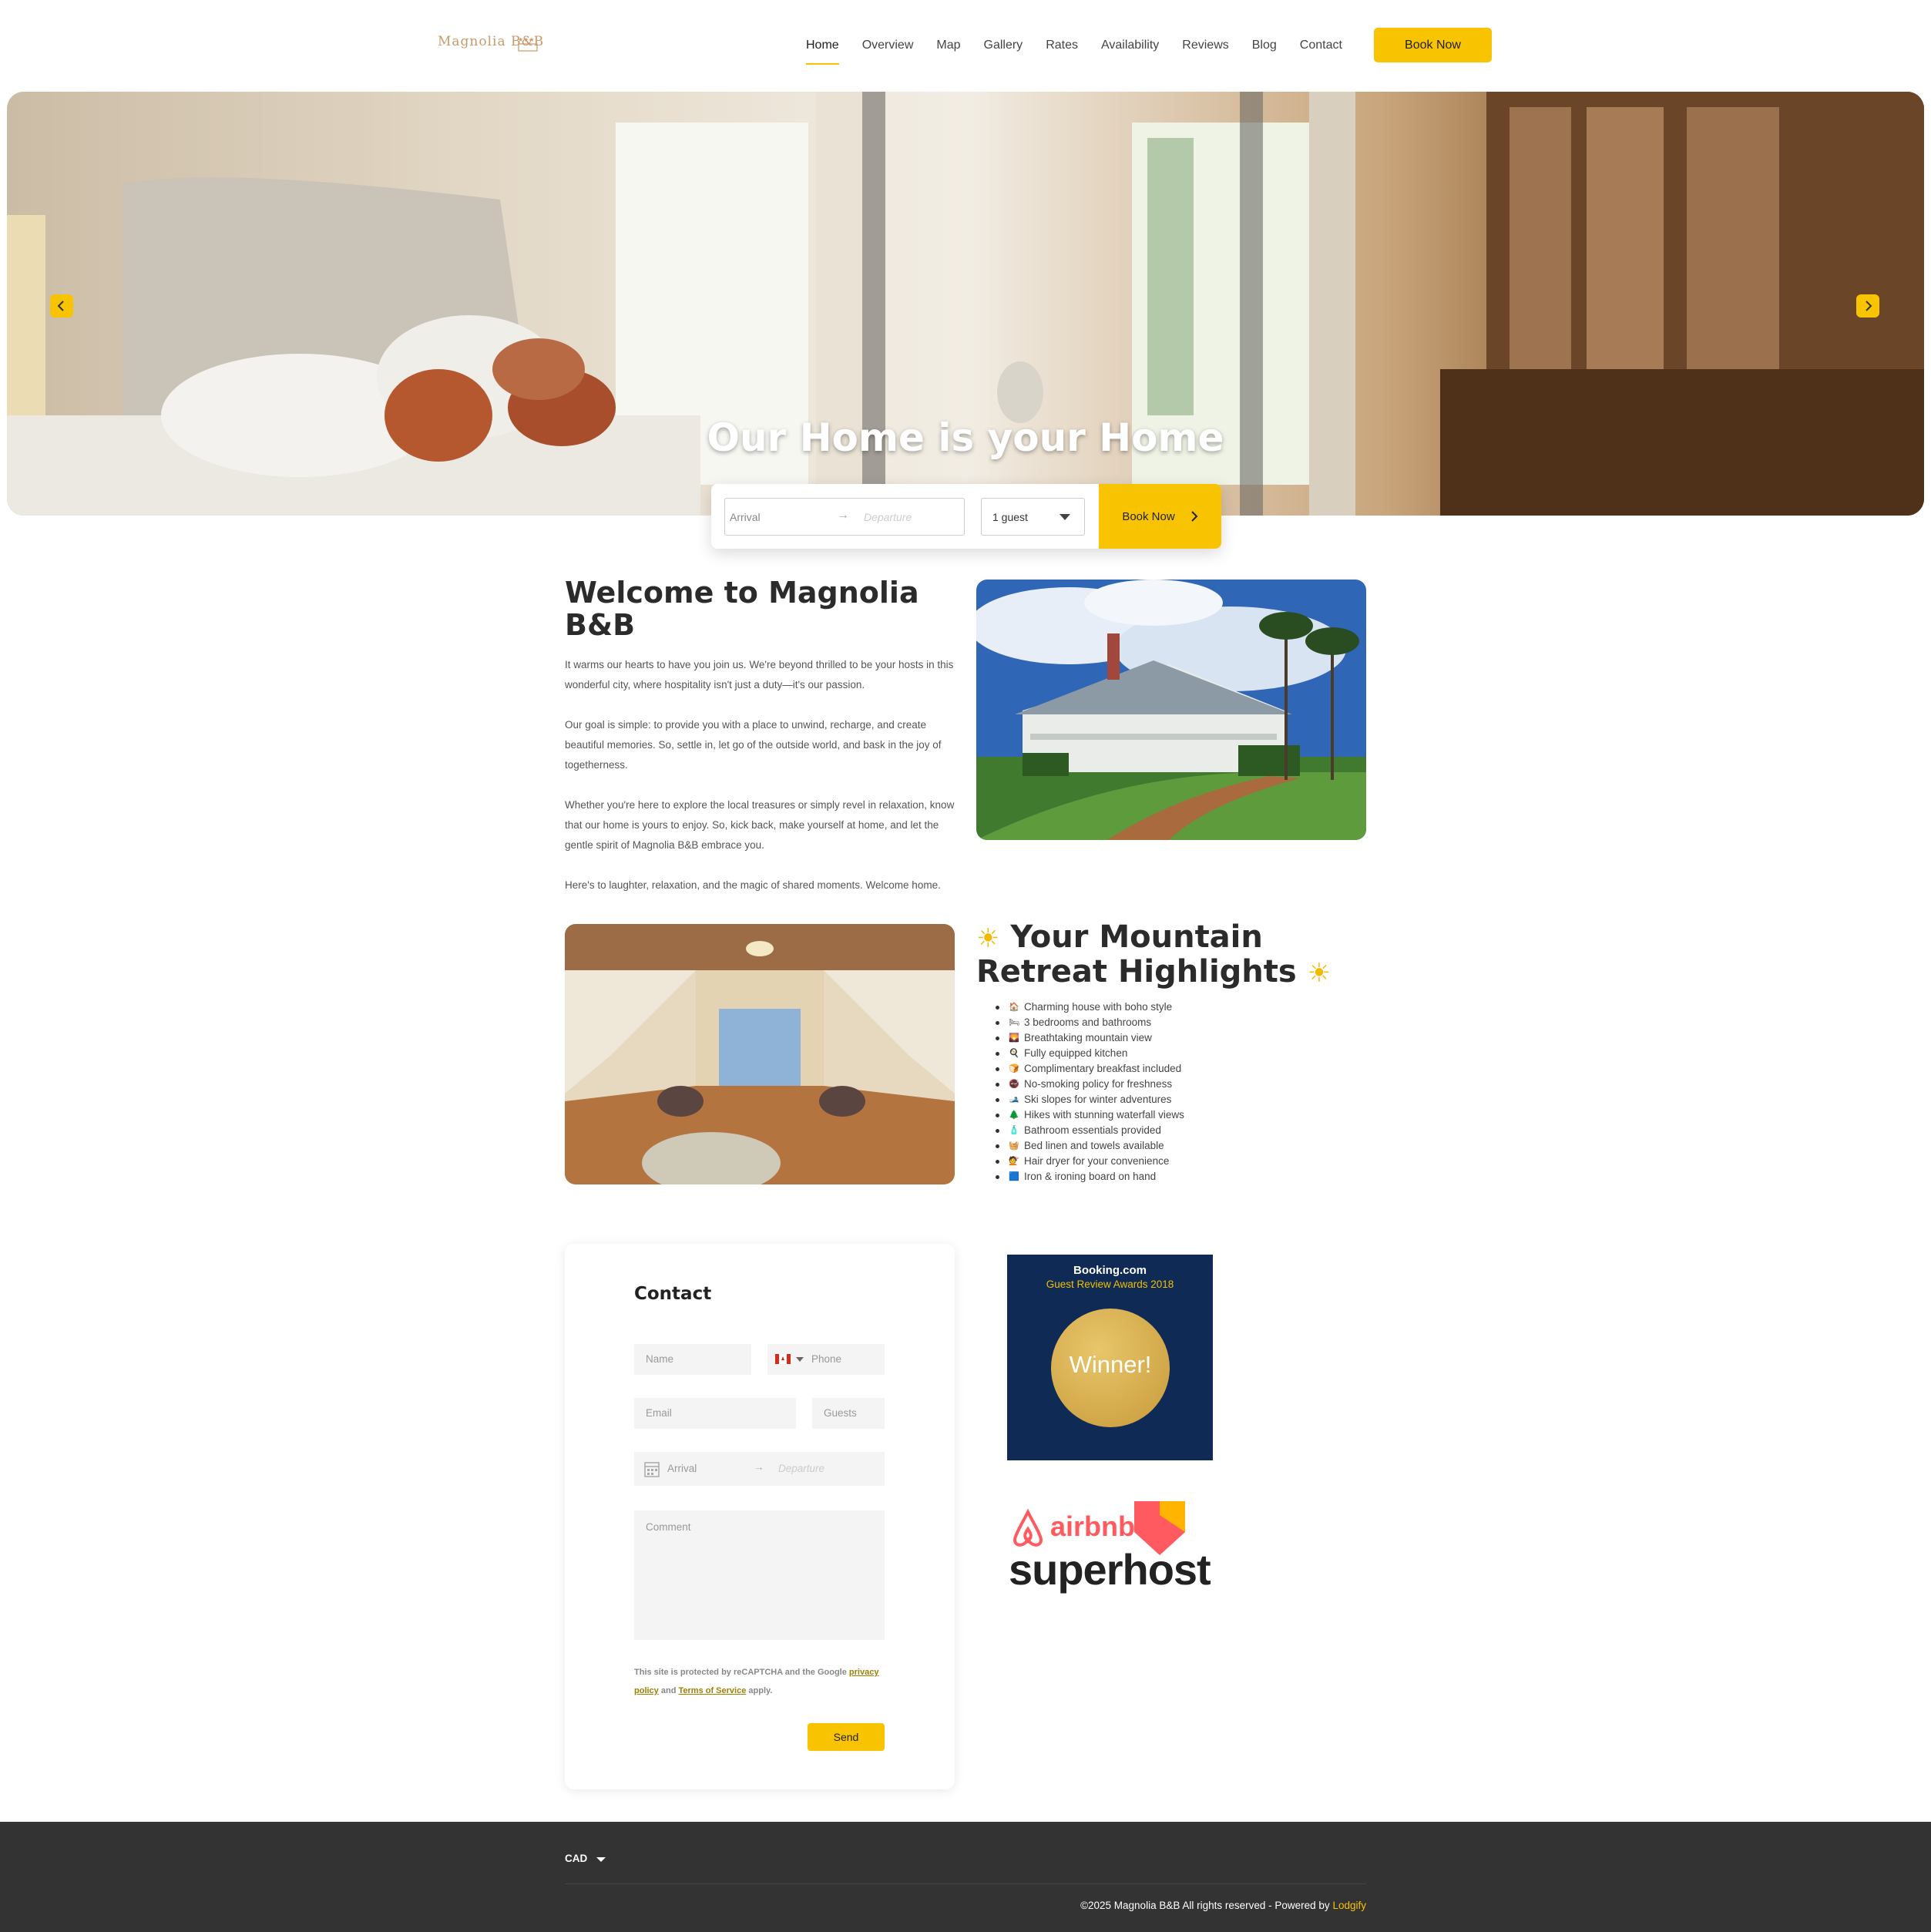 The width and height of the screenshot is (1931, 1932). Describe the element at coordinates (1433, 45) in the screenshot. I see `header-book-now-button: Book Now` at that location.